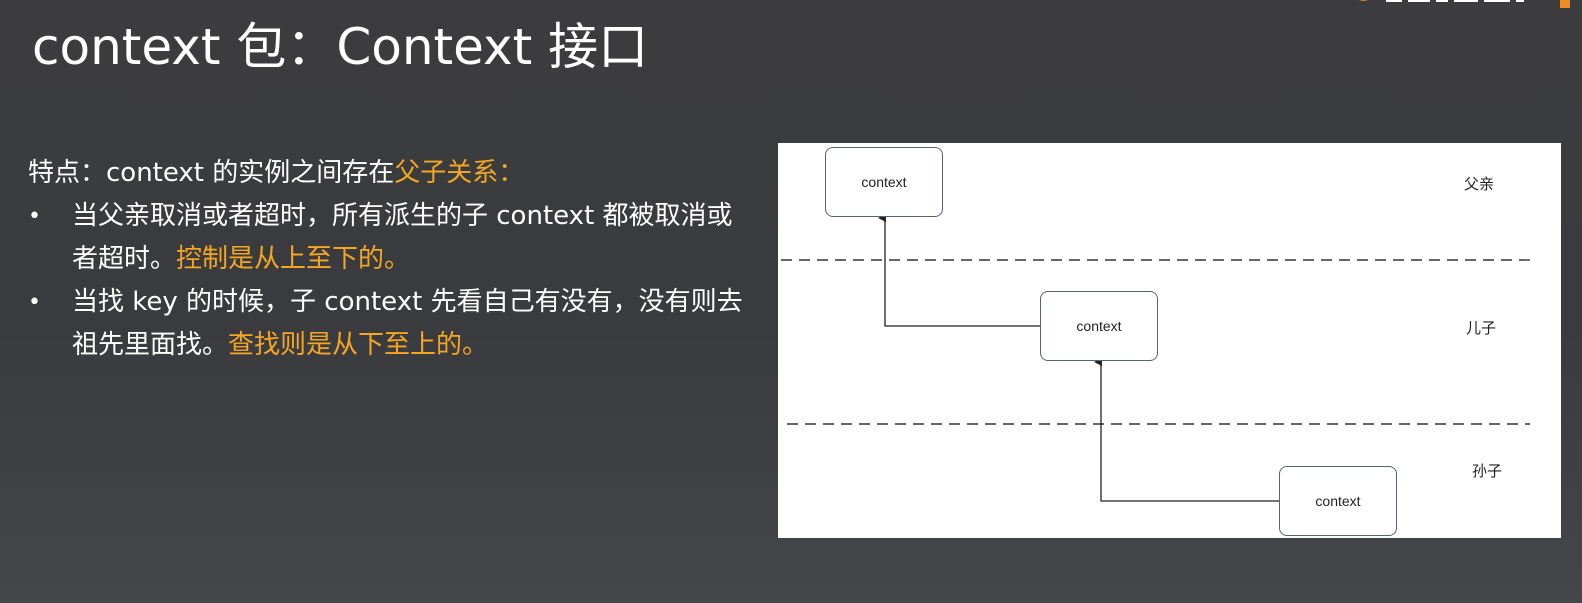 Image resolution: width=1582 pixels, height=603 pixels. I want to click on brand-logo, so click(1457, 6).